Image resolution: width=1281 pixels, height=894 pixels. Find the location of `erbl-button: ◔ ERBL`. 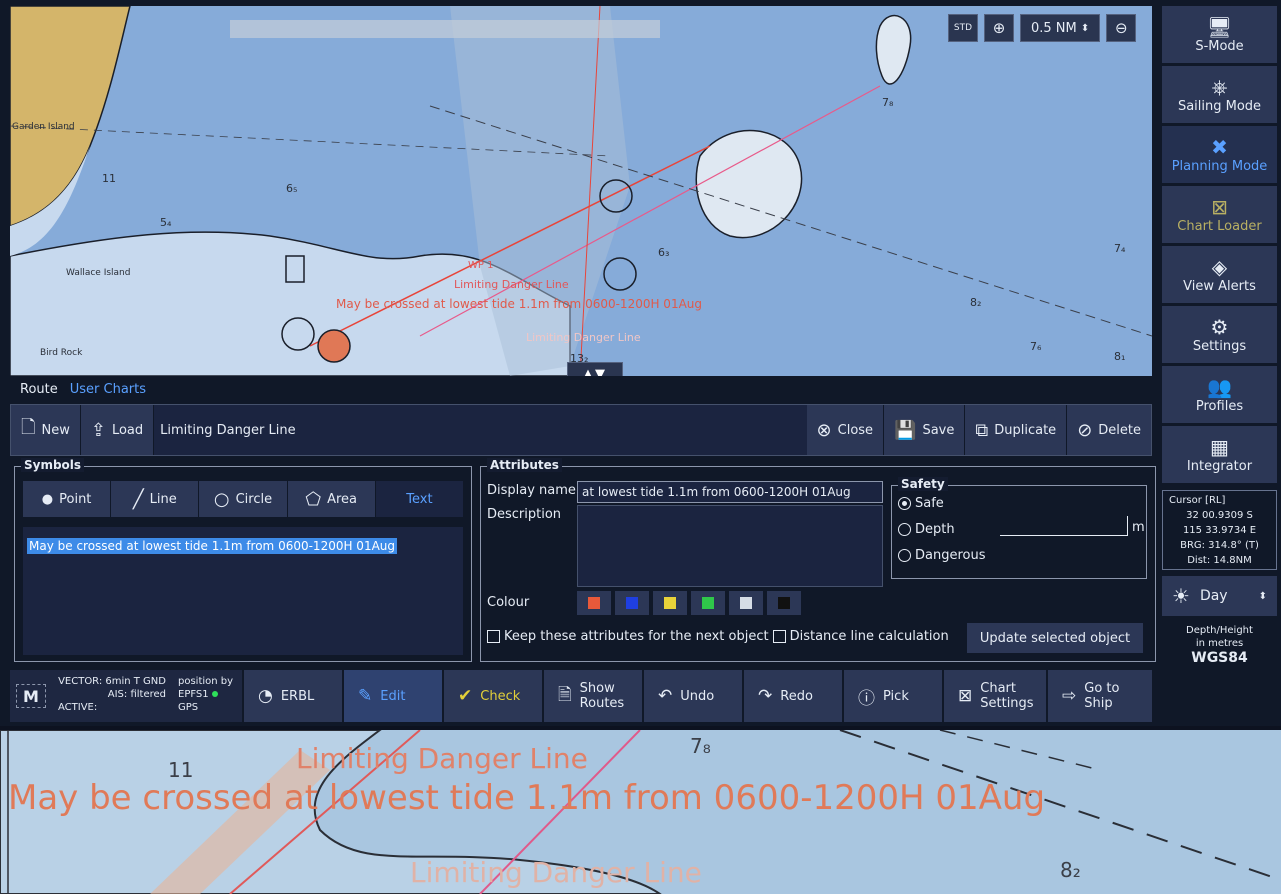

erbl-button: ◔ ERBL is located at coordinates (292, 696).